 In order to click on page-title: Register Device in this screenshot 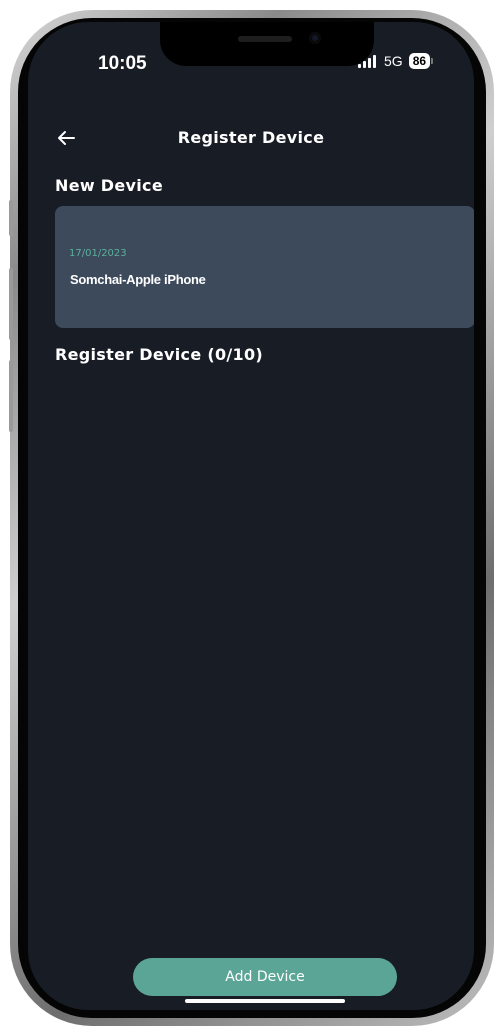, I will do `click(251, 137)`.